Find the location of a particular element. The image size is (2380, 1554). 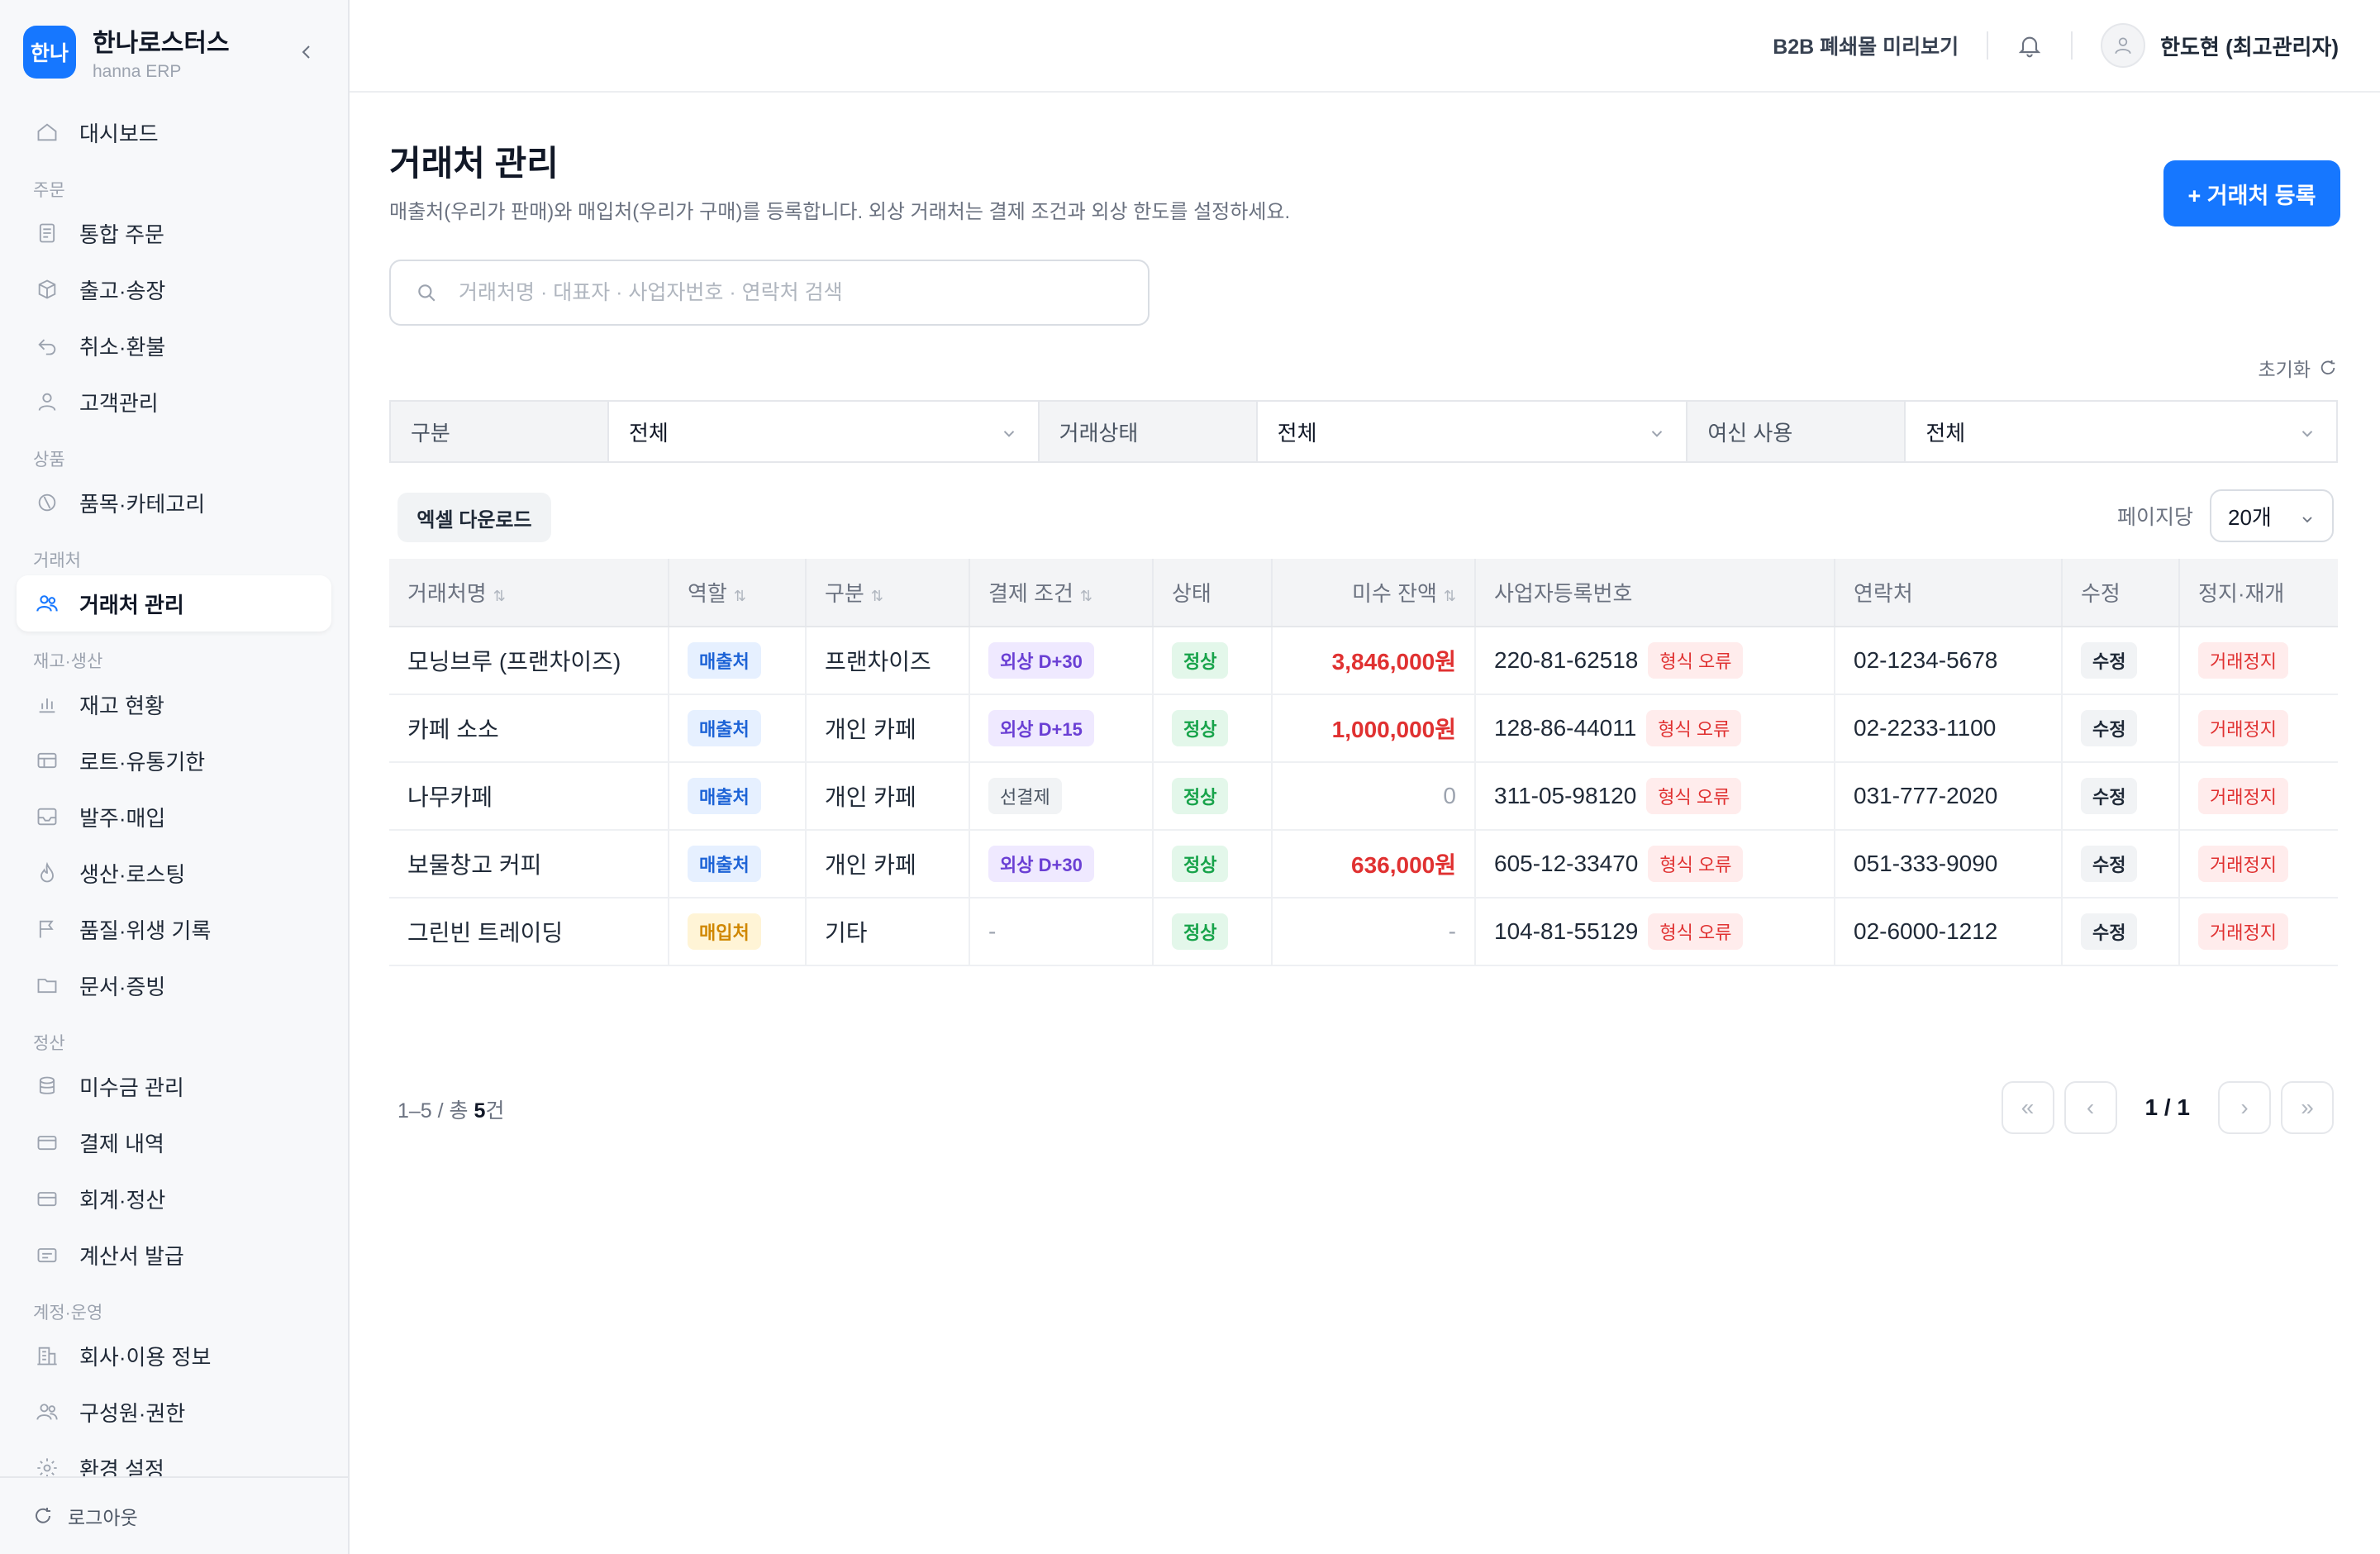

sidebar-item-roasting: 생산·로스팅 is located at coordinates (174, 873).